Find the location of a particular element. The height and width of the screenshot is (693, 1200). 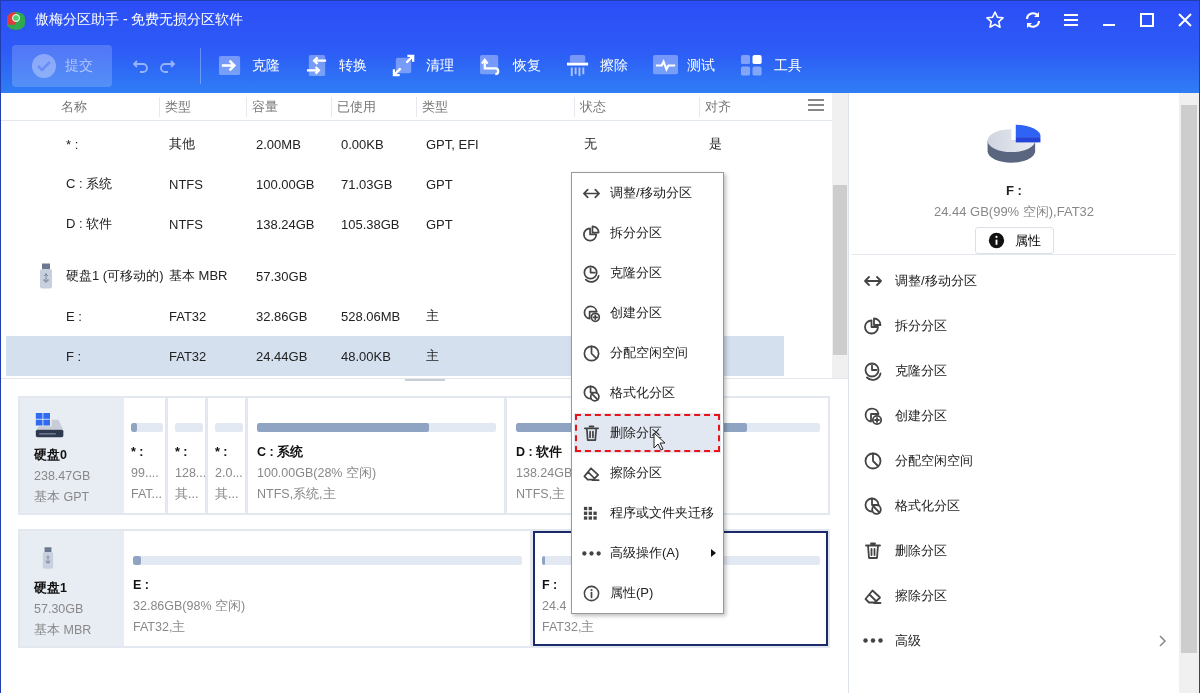

partition-size: 32.86GB(98% 空闲) is located at coordinates (189, 606).